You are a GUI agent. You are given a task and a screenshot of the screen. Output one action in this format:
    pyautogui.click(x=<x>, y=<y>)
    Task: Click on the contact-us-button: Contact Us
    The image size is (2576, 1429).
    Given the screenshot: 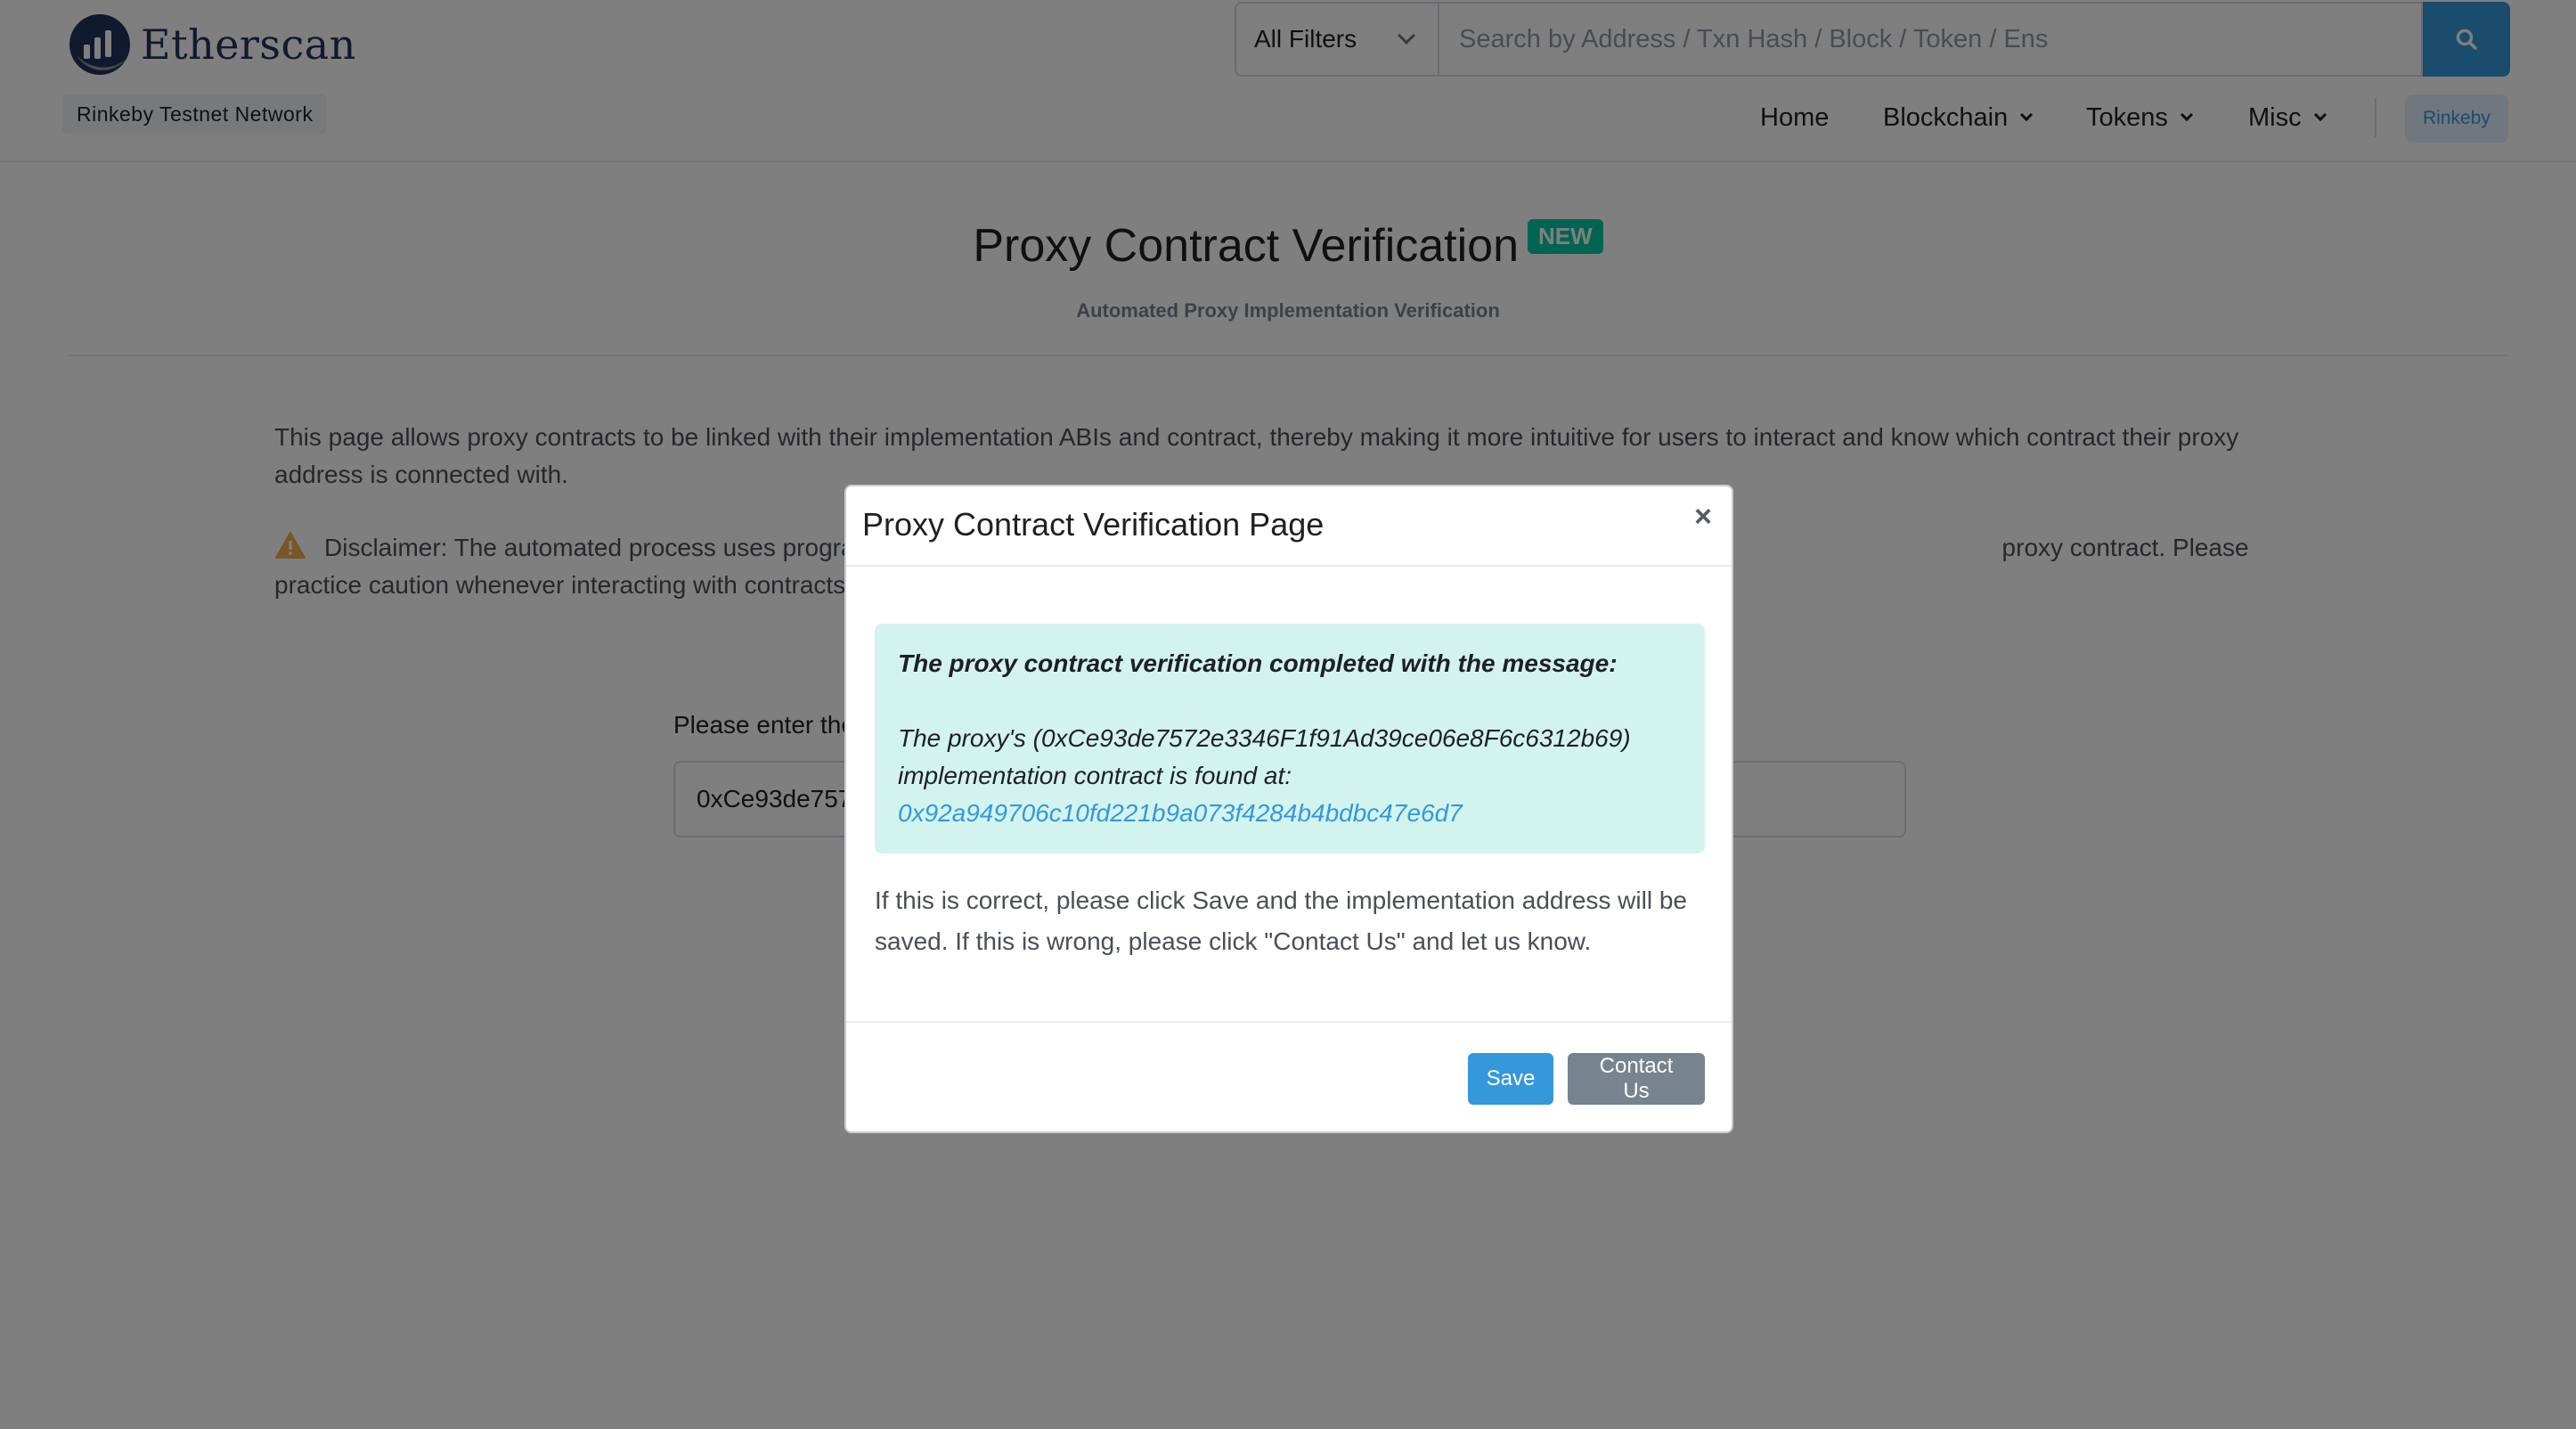 What is the action you would take?
    pyautogui.click(x=1637, y=1079)
    